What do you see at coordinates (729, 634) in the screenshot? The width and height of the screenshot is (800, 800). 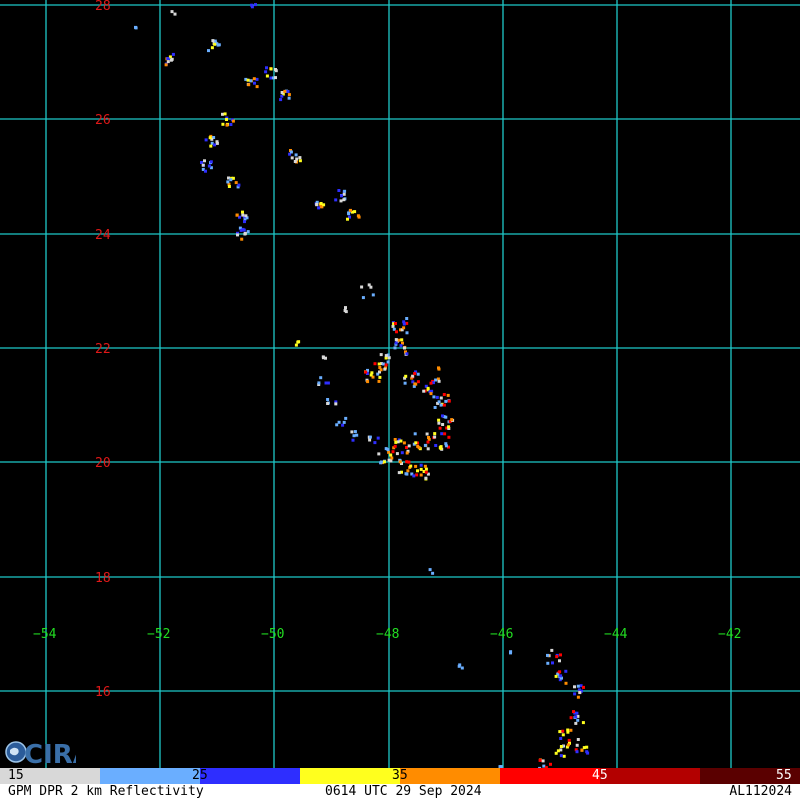 I see `longitude-label: −42` at bounding box center [729, 634].